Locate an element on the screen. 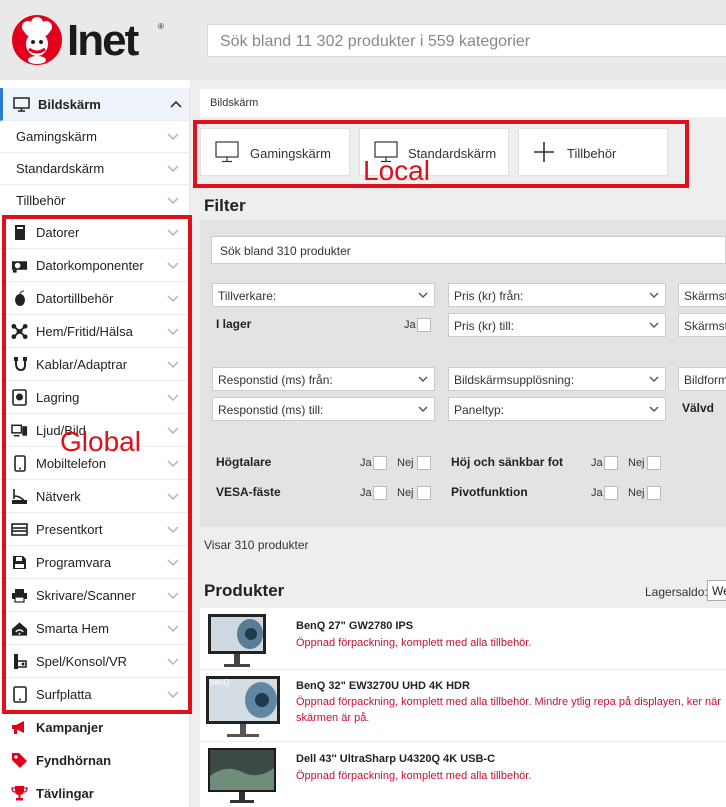  pivot-nej-checkbox is located at coordinates (654, 493).